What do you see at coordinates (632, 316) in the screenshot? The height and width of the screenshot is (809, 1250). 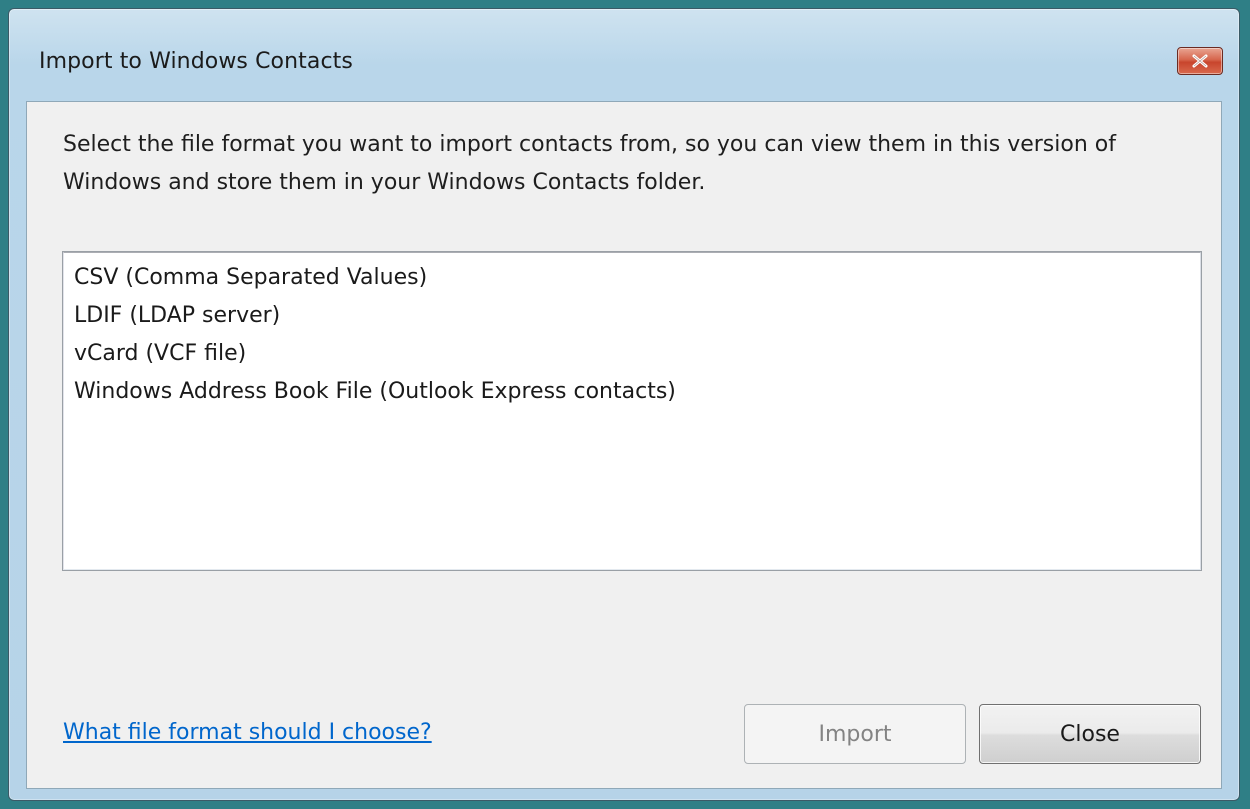 I see `format-item-ldif: LDIF (LDAP server)` at bounding box center [632, 316].